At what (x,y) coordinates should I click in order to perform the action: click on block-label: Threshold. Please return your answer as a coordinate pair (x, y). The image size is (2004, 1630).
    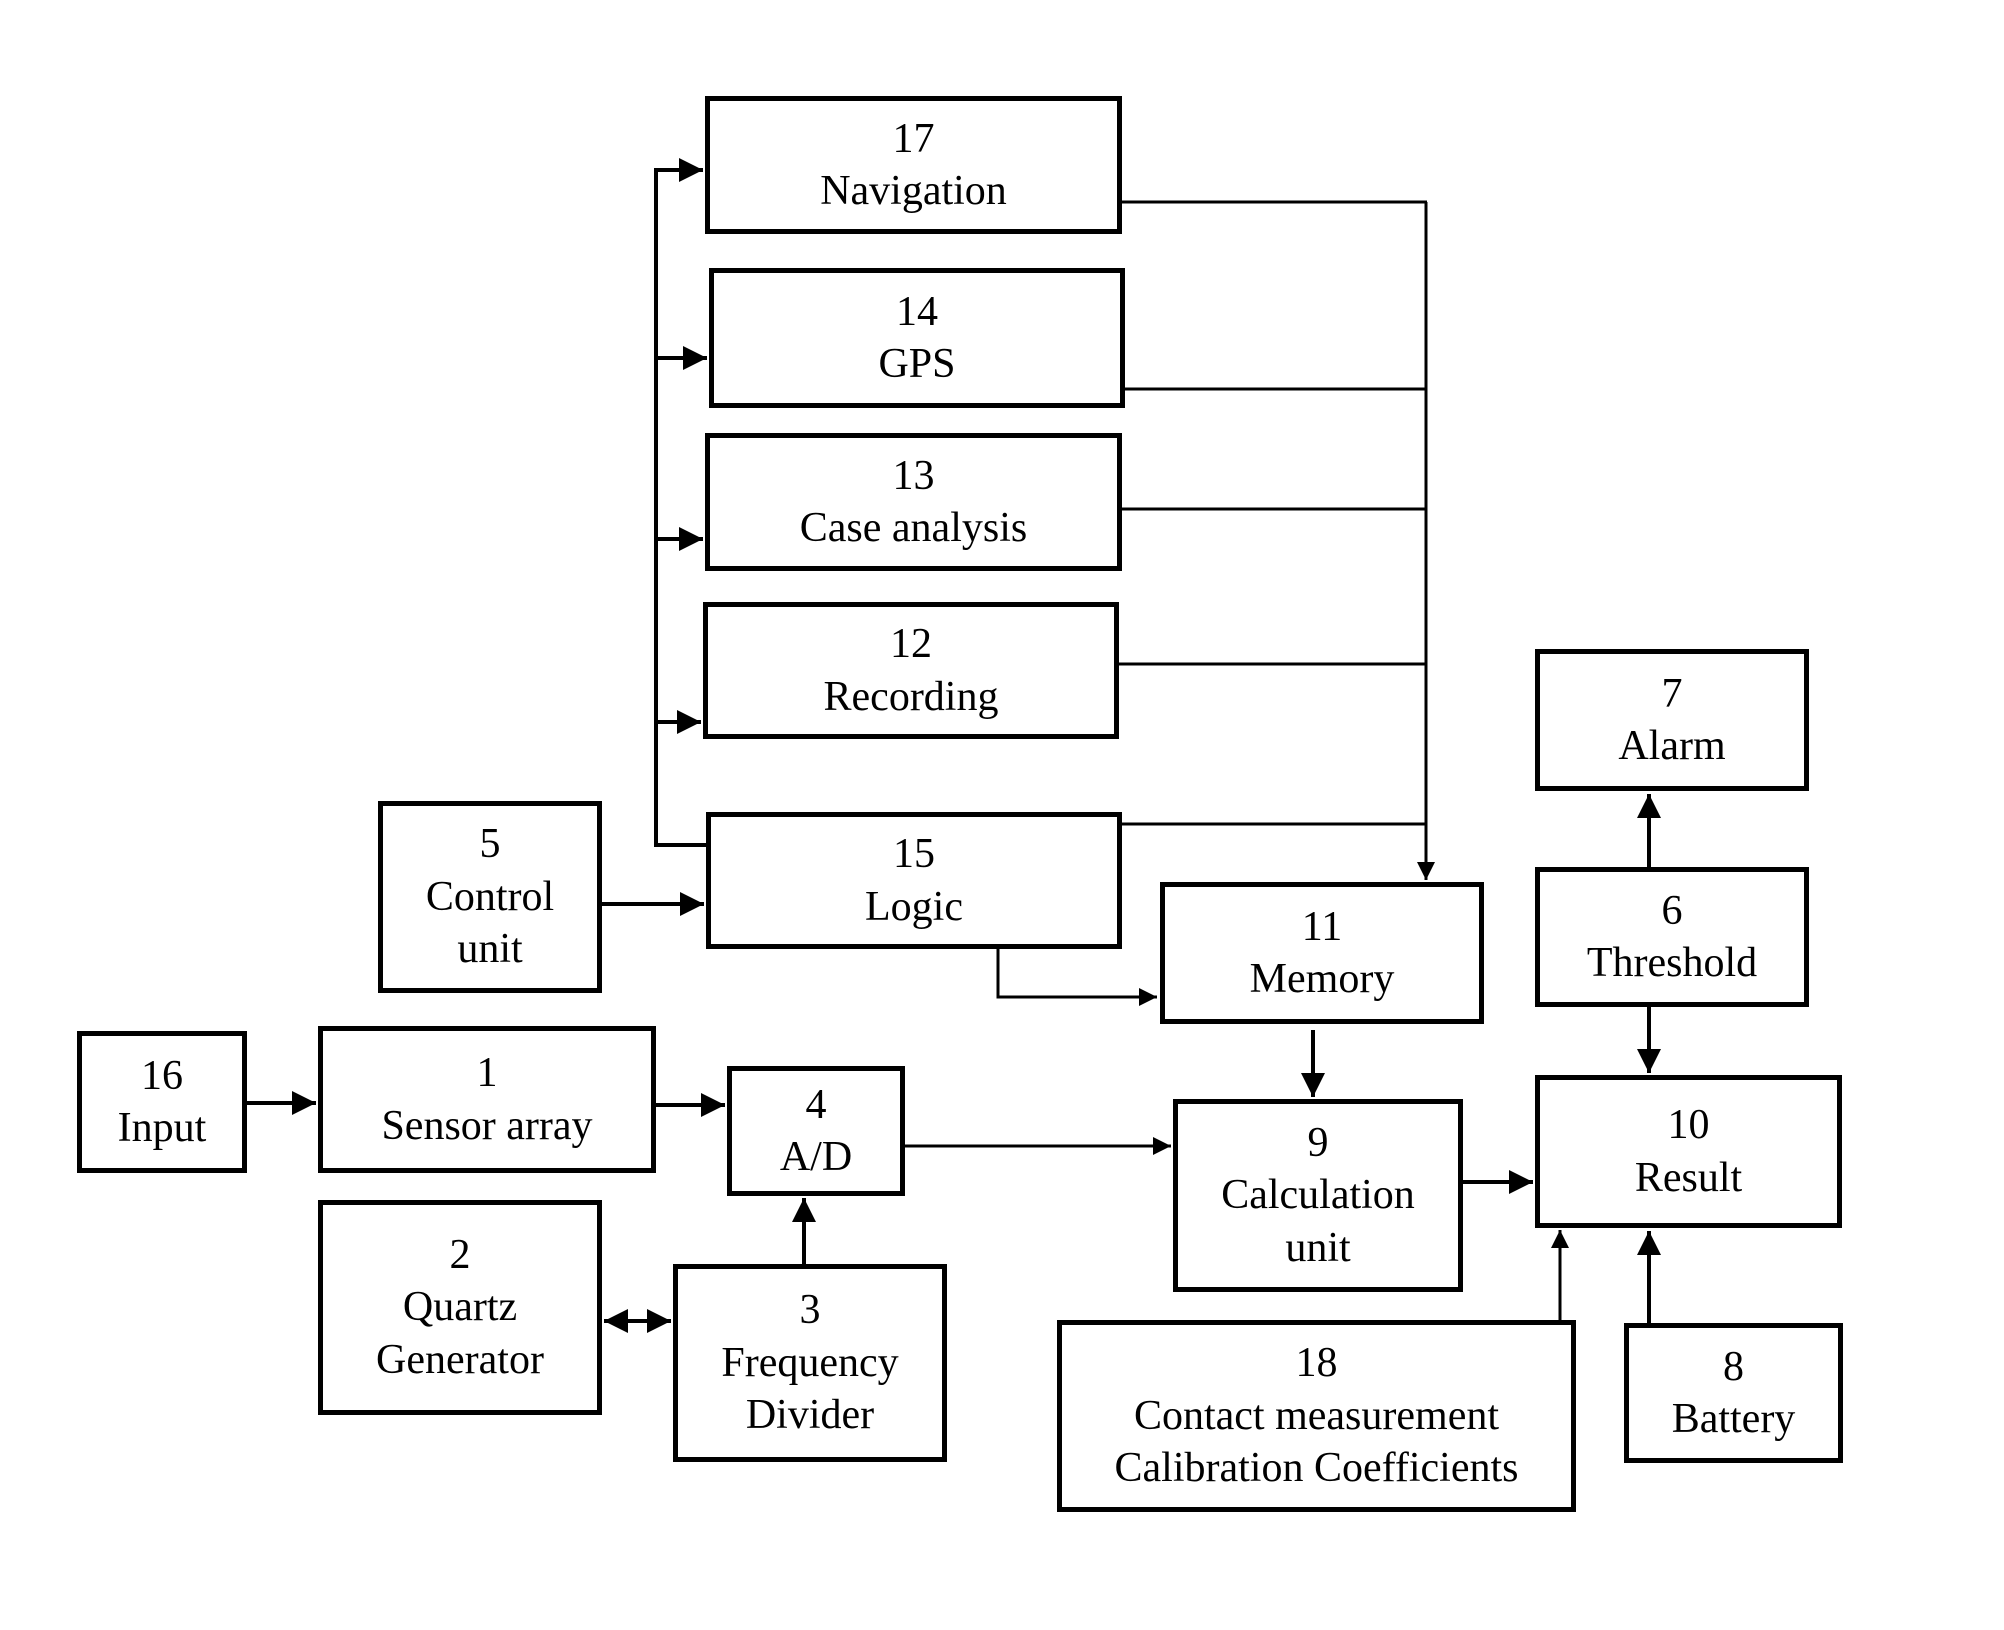
    Looking at the image, I should click on (1672, 963).